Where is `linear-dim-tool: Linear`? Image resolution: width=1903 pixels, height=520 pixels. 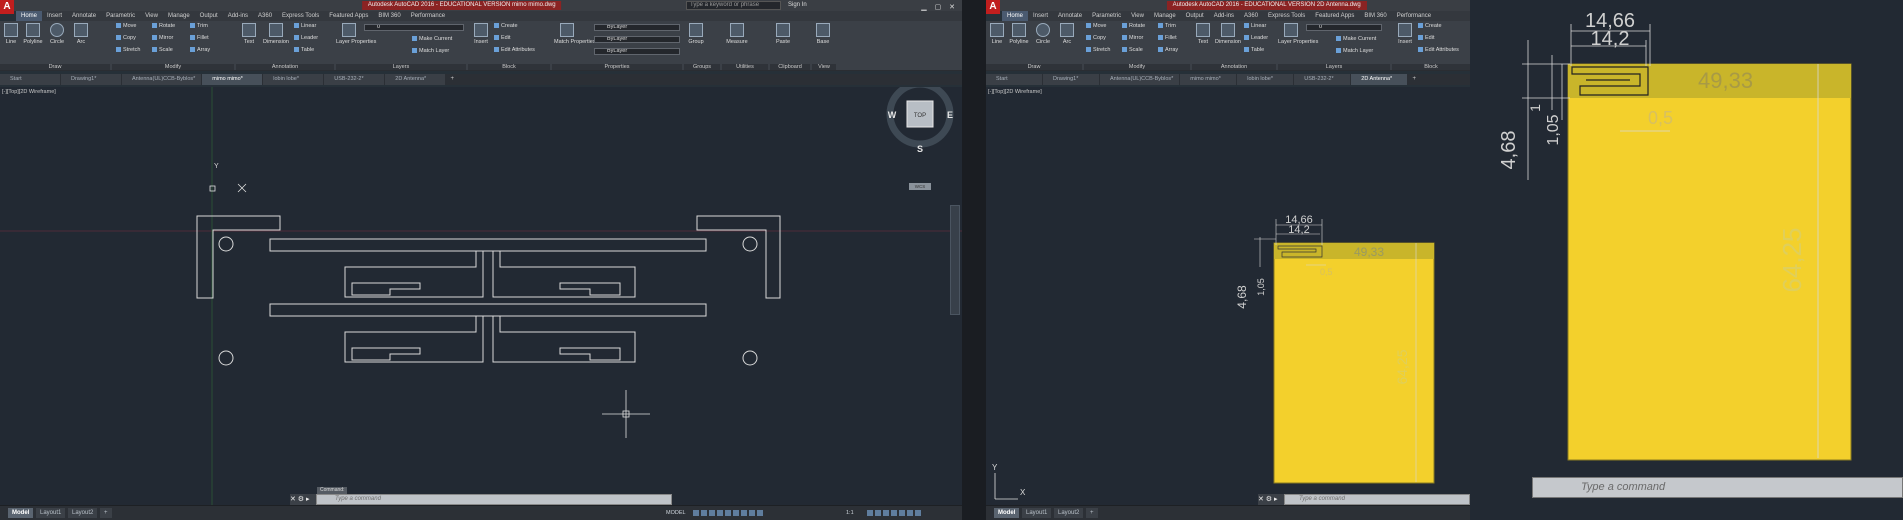 linear-dim-tool: Linear is located at coordinates (1255, 26).